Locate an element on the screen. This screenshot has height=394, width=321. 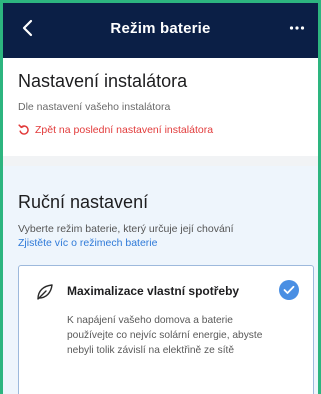
installer-section-subtitle: Dle nastavení vašeho instalátora is located at coordinates (94, 107).